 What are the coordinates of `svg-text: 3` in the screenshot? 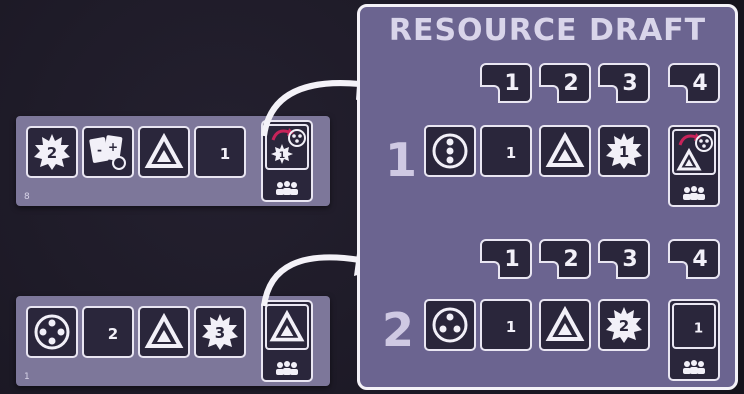 It's located at (220, 333).